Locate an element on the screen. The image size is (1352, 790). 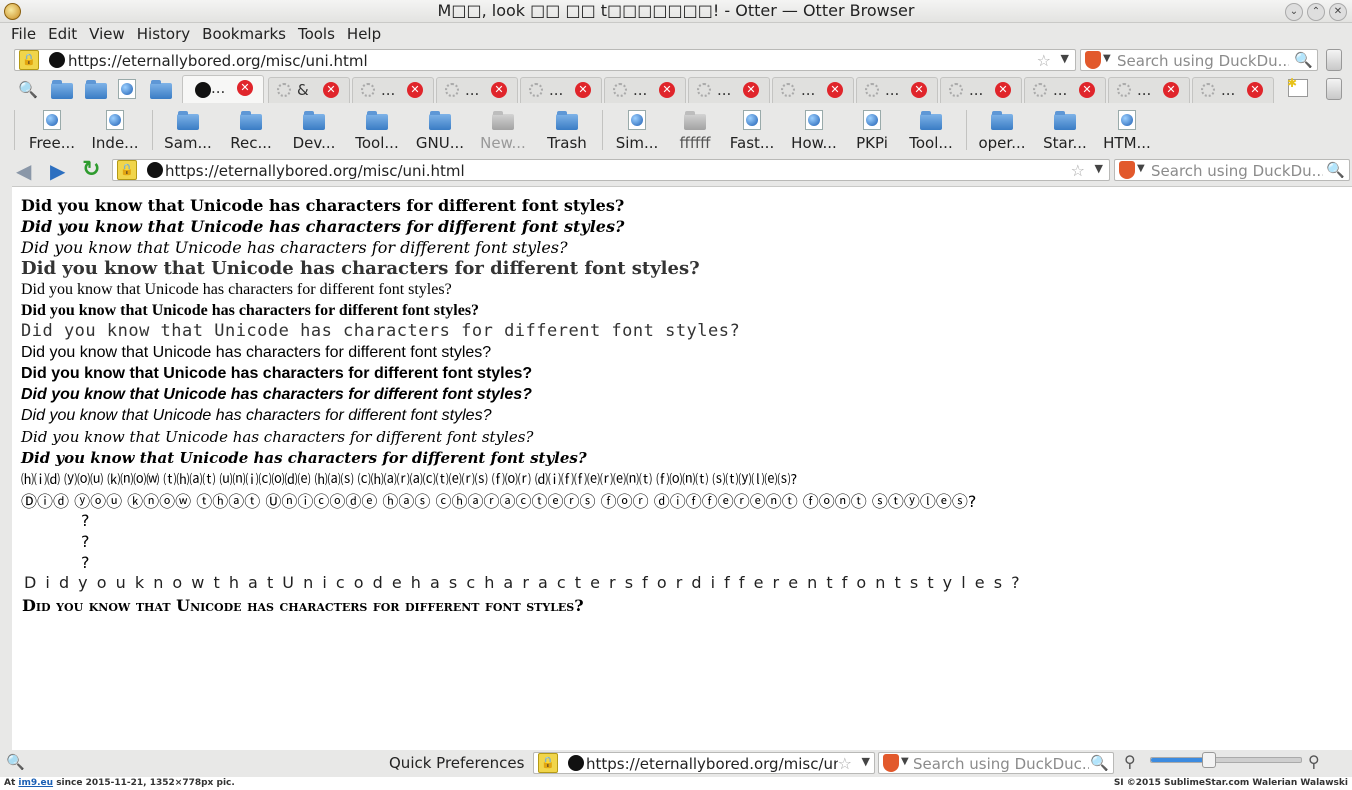
tab-10: ... ✕ is located at coordinates (981, 90).